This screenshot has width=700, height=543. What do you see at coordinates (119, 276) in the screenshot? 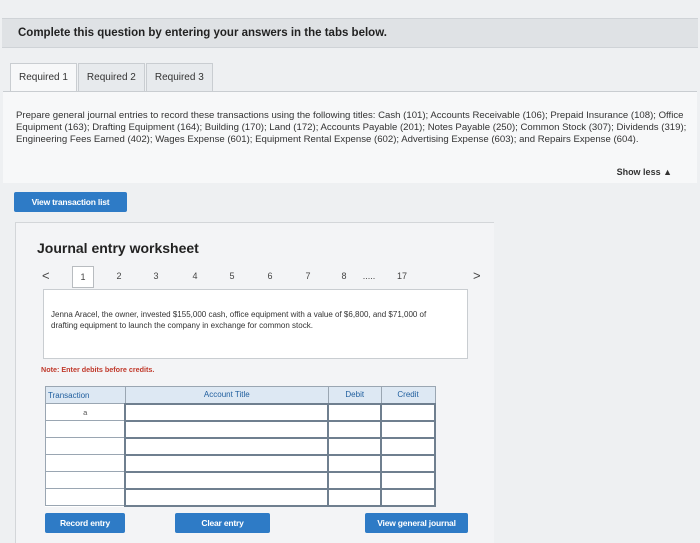
I see `page-2: 2` at bounding box center [119, 276].